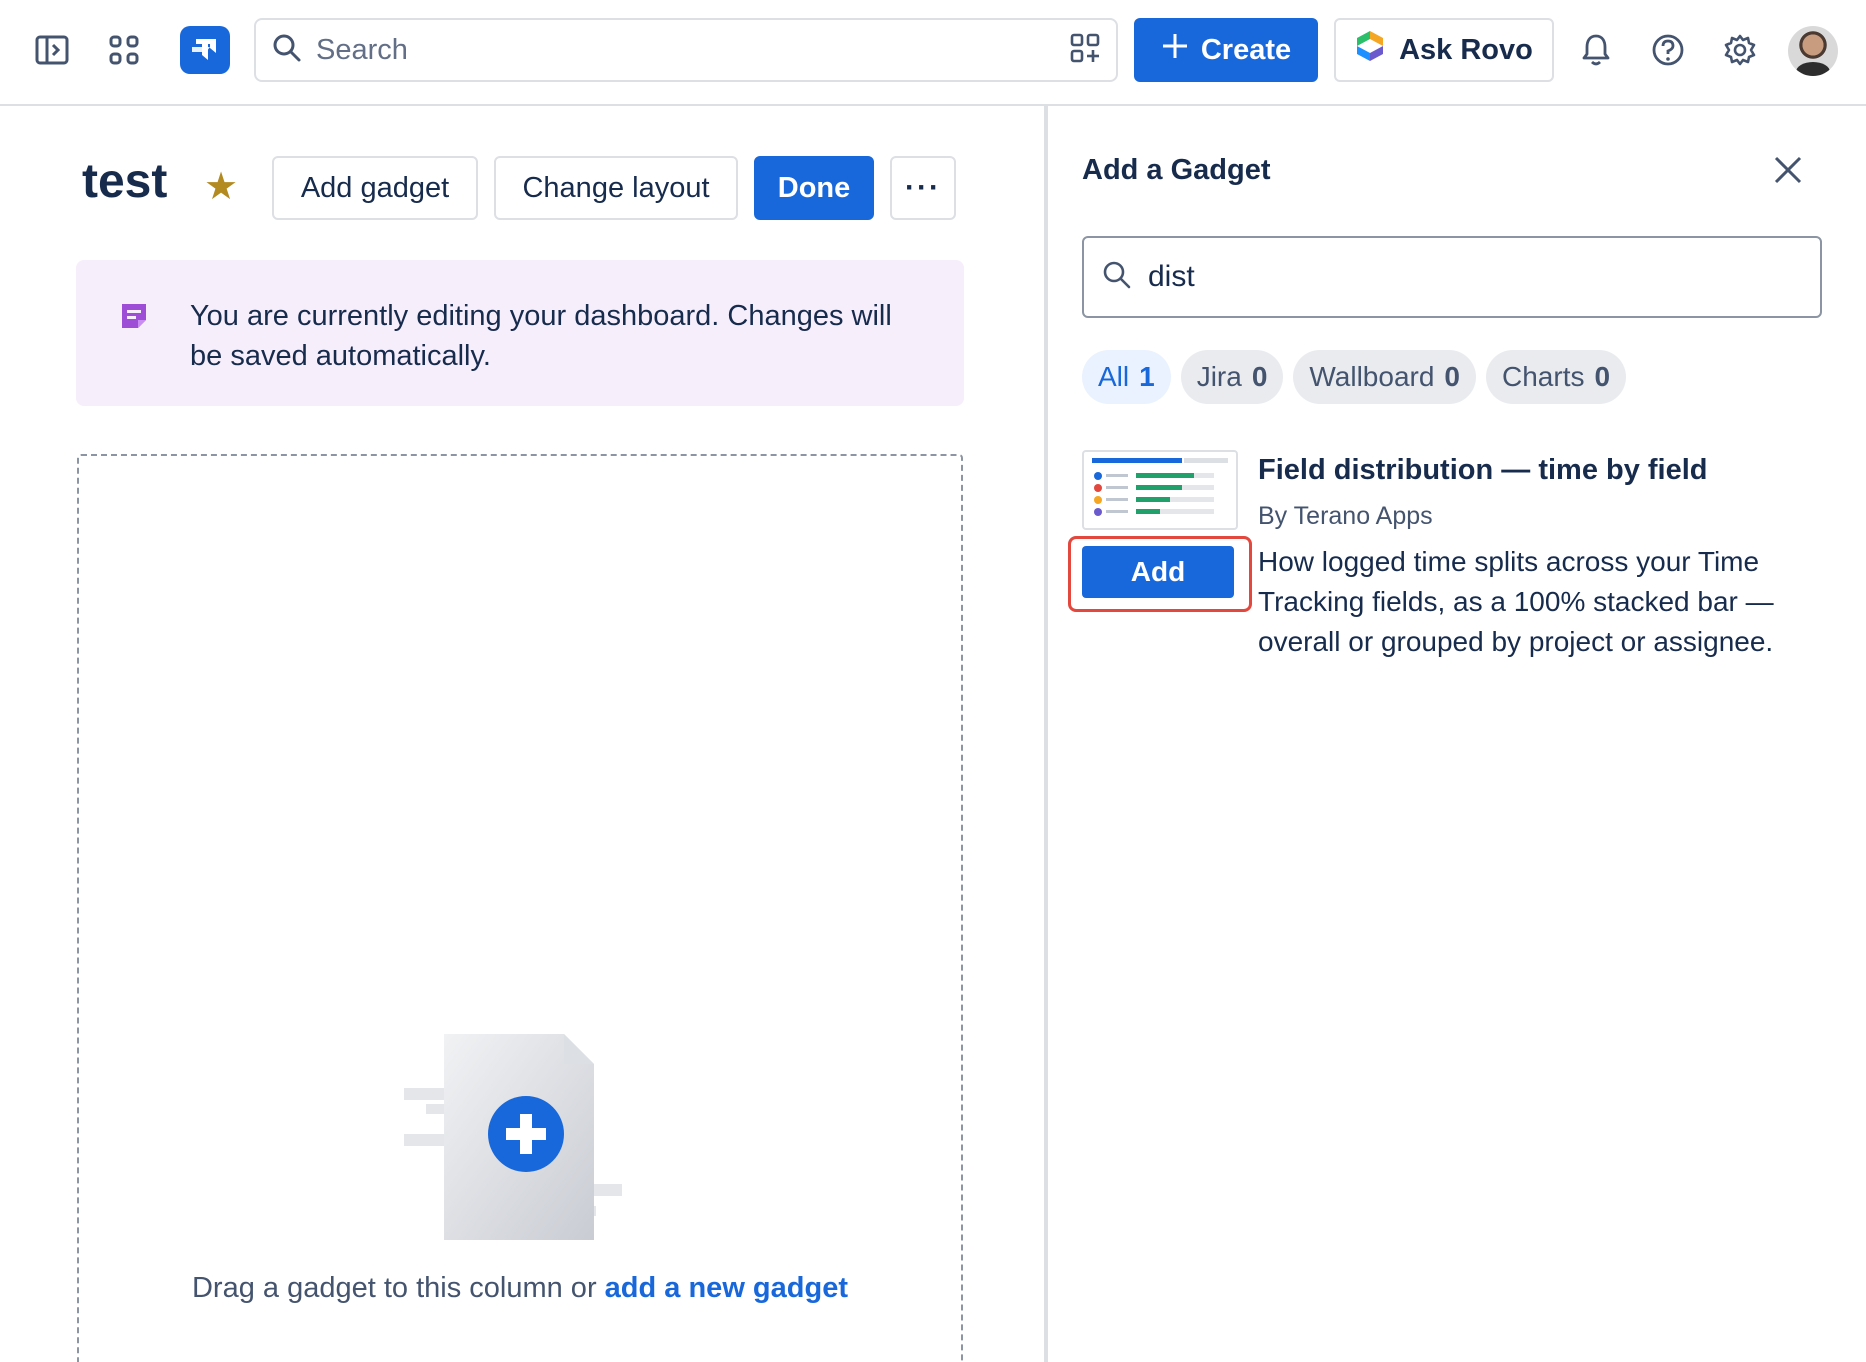 This screenshot has width=1866, height=1362. What do you see at coordinates (1543, 376) in the screenshot?
I see `filter-label: Charts` at bounding box center [1543, 376].